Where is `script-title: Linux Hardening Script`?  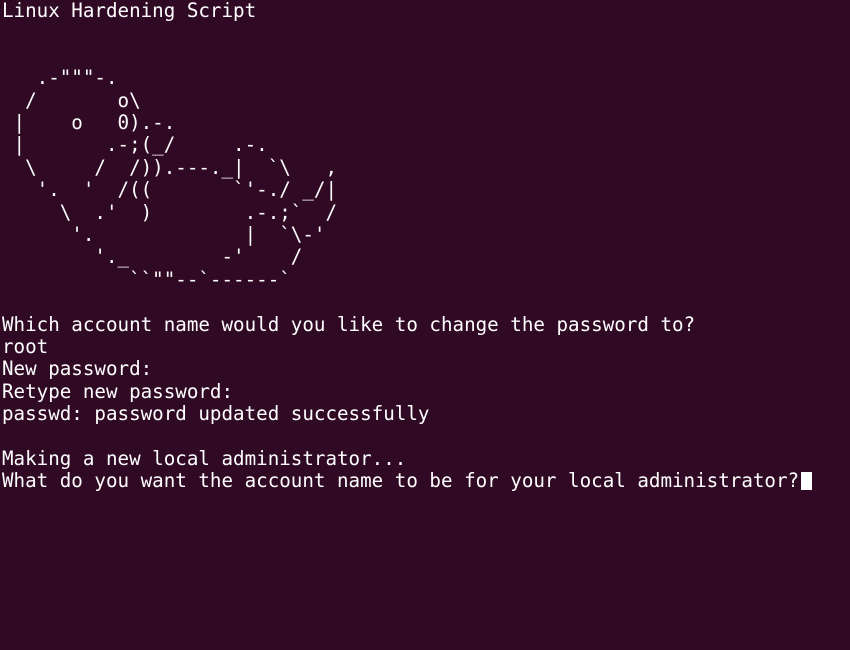
script-title: Linux Hardening Script is located at coordinates (129, 11).